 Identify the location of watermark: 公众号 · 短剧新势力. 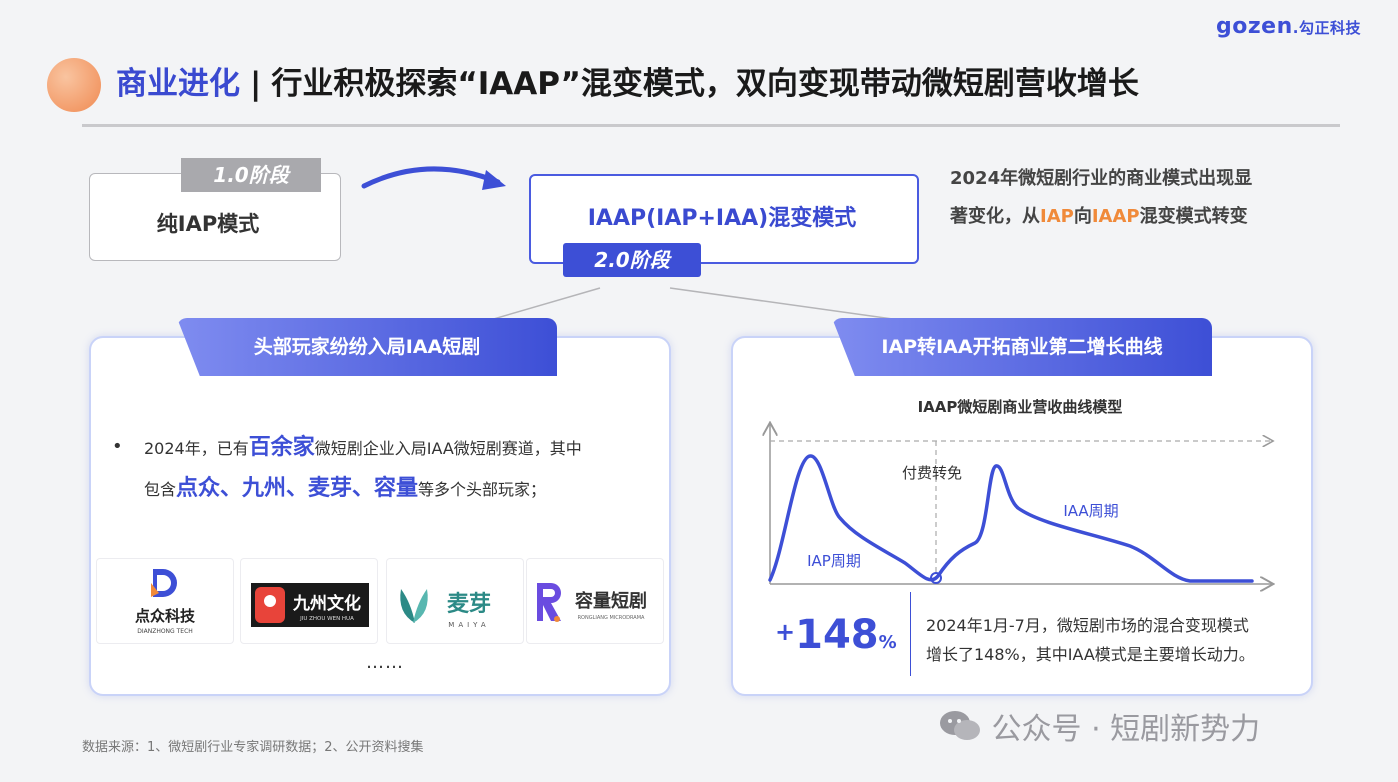
(1099, 726).